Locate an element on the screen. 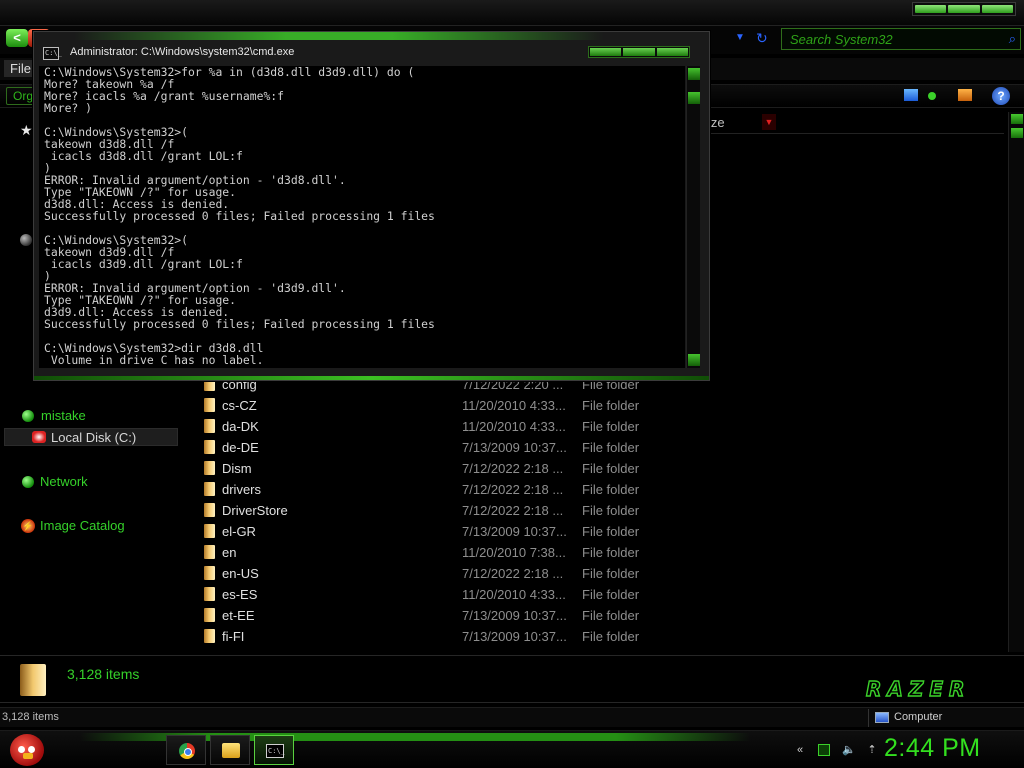 The image size is (1024, 768). taskbar-chrome is located at coordinates (186, 750).